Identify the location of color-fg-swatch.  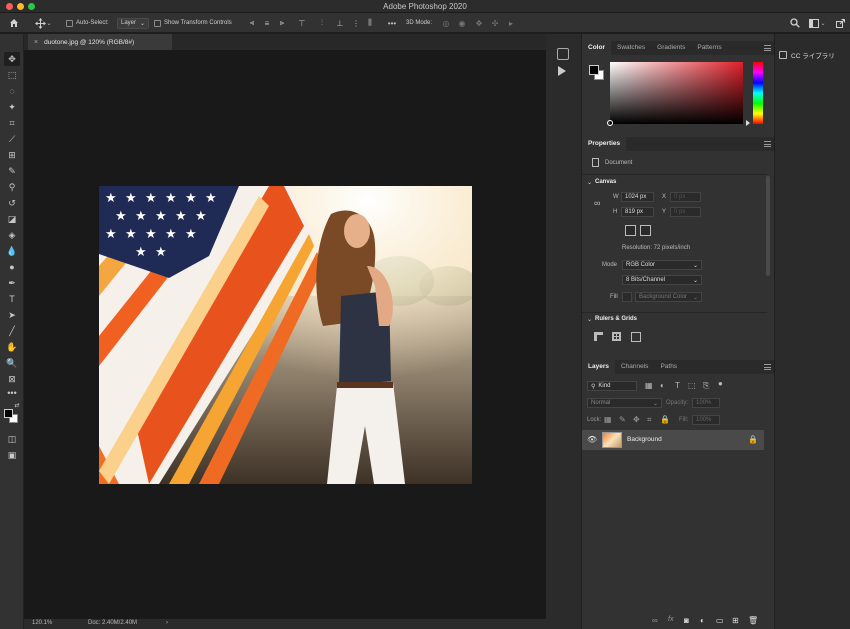
(594, 70).